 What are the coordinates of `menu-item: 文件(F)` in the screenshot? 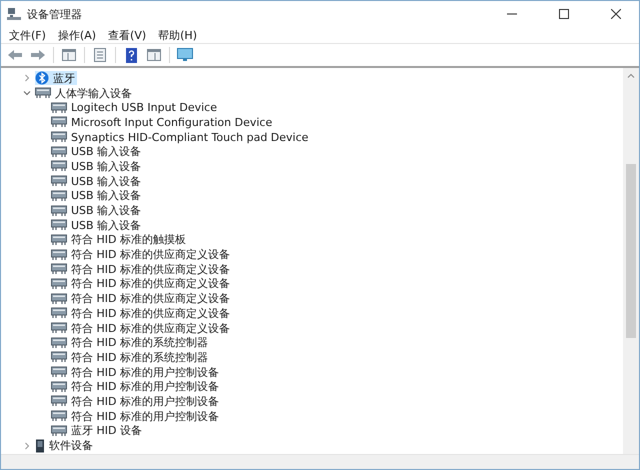 It's located at (27, 35).